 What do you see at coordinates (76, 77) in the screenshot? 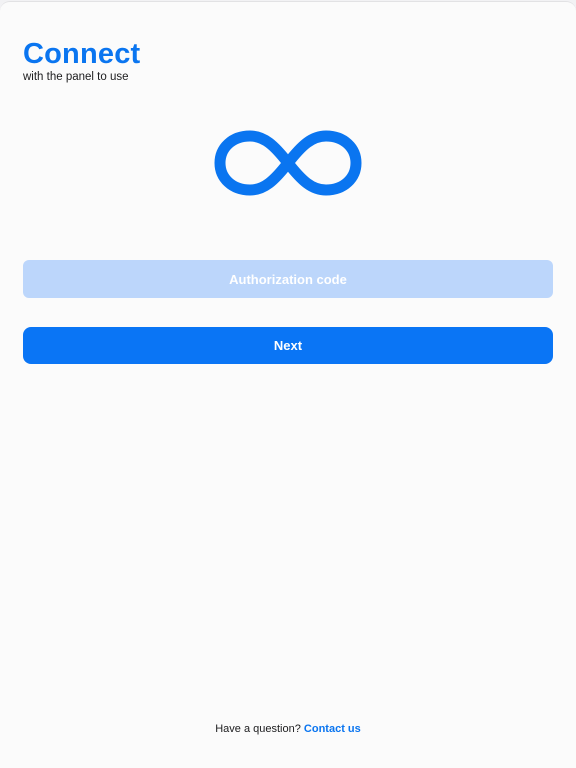
I see `page-subtitle: with the panel to use` at bounding box center [76, 77].